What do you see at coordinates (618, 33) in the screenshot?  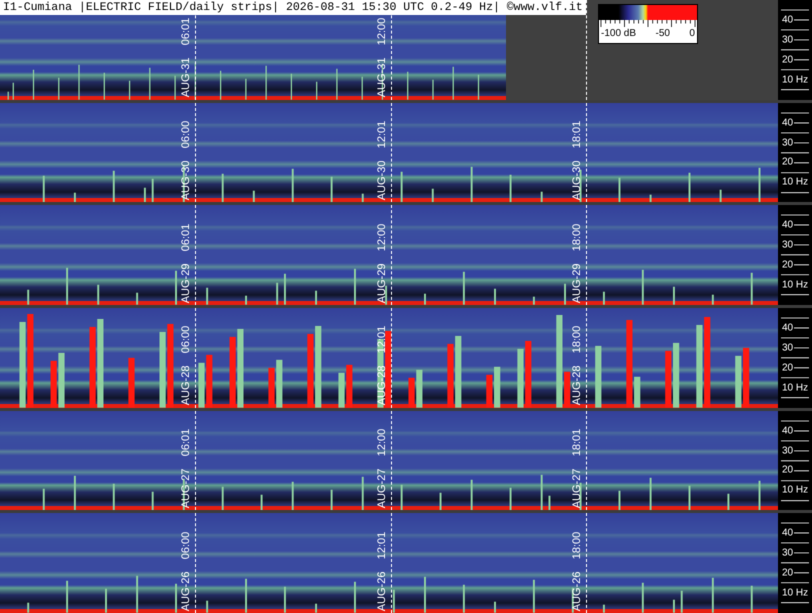 I see `scale-label: -100 dB` at bounding box center [618, 33].